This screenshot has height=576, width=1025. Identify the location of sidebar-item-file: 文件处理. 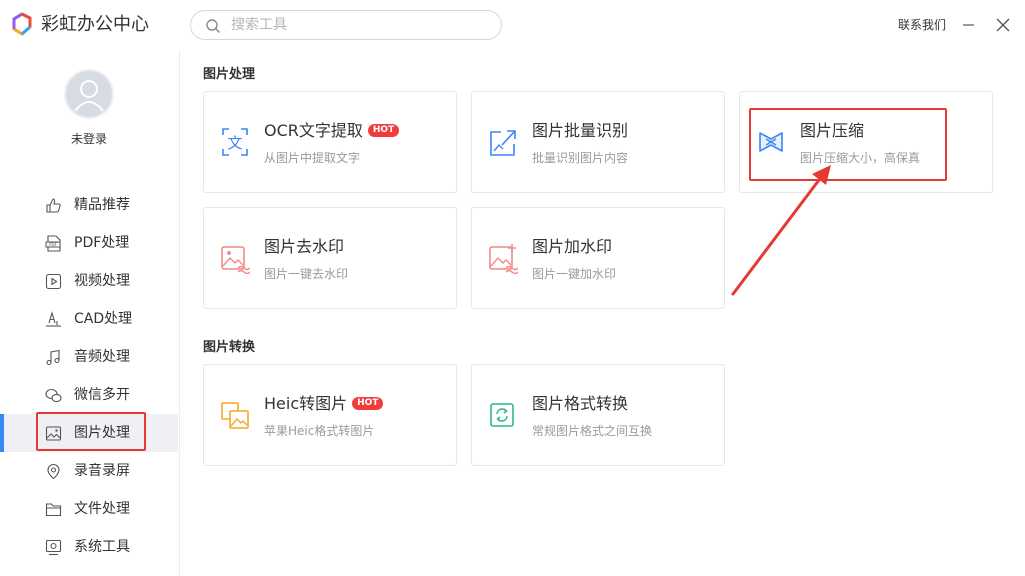
(89, 509).